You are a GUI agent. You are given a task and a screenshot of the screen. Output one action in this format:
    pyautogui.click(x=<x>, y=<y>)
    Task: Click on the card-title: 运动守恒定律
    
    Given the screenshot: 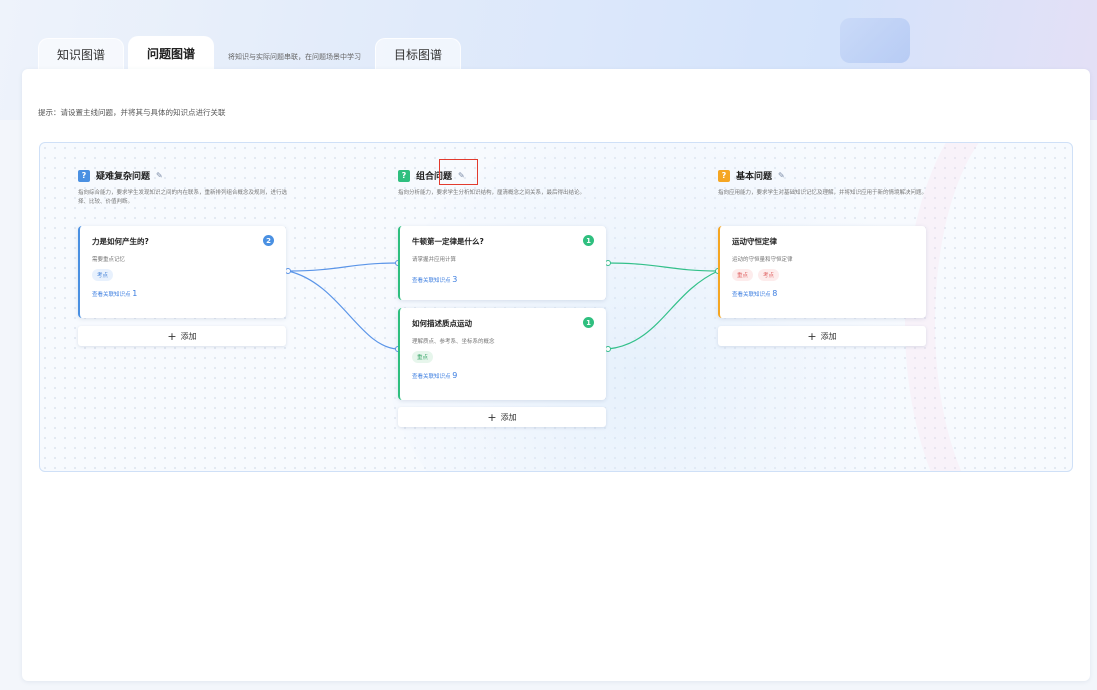 What is the action you would take?
    pyautogui.click(x=754, y=241)
    